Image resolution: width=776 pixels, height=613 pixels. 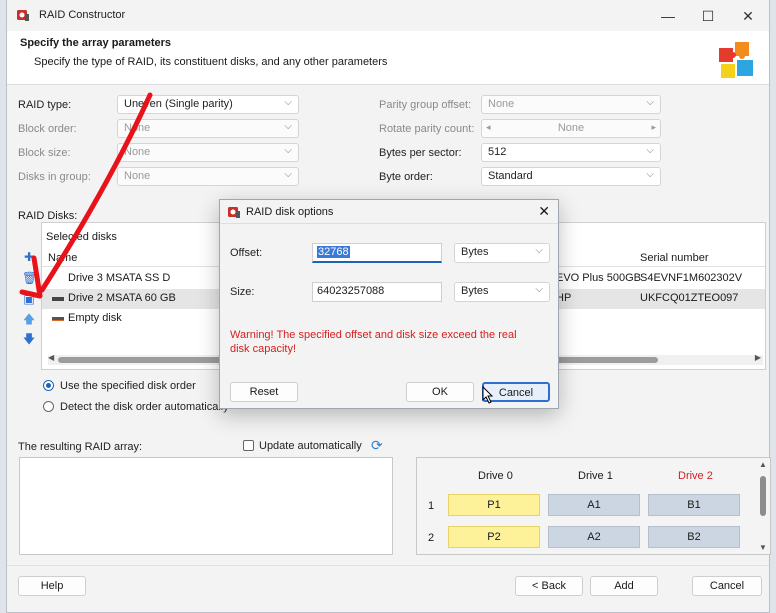 I want to click on rotate-parity-count-label: Rotate parity count:, so click(x=427, y=129).